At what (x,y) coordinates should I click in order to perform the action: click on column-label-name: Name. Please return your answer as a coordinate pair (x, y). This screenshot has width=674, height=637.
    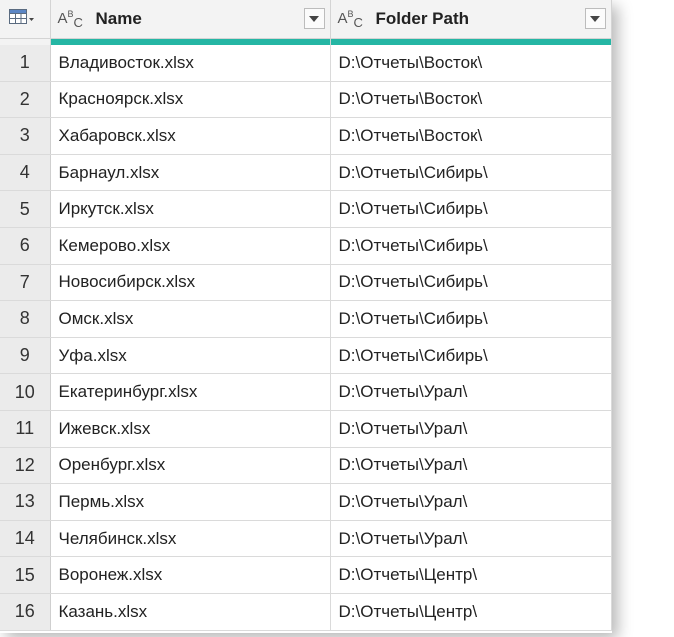
    Looking at the image, I should click on (118, 18).